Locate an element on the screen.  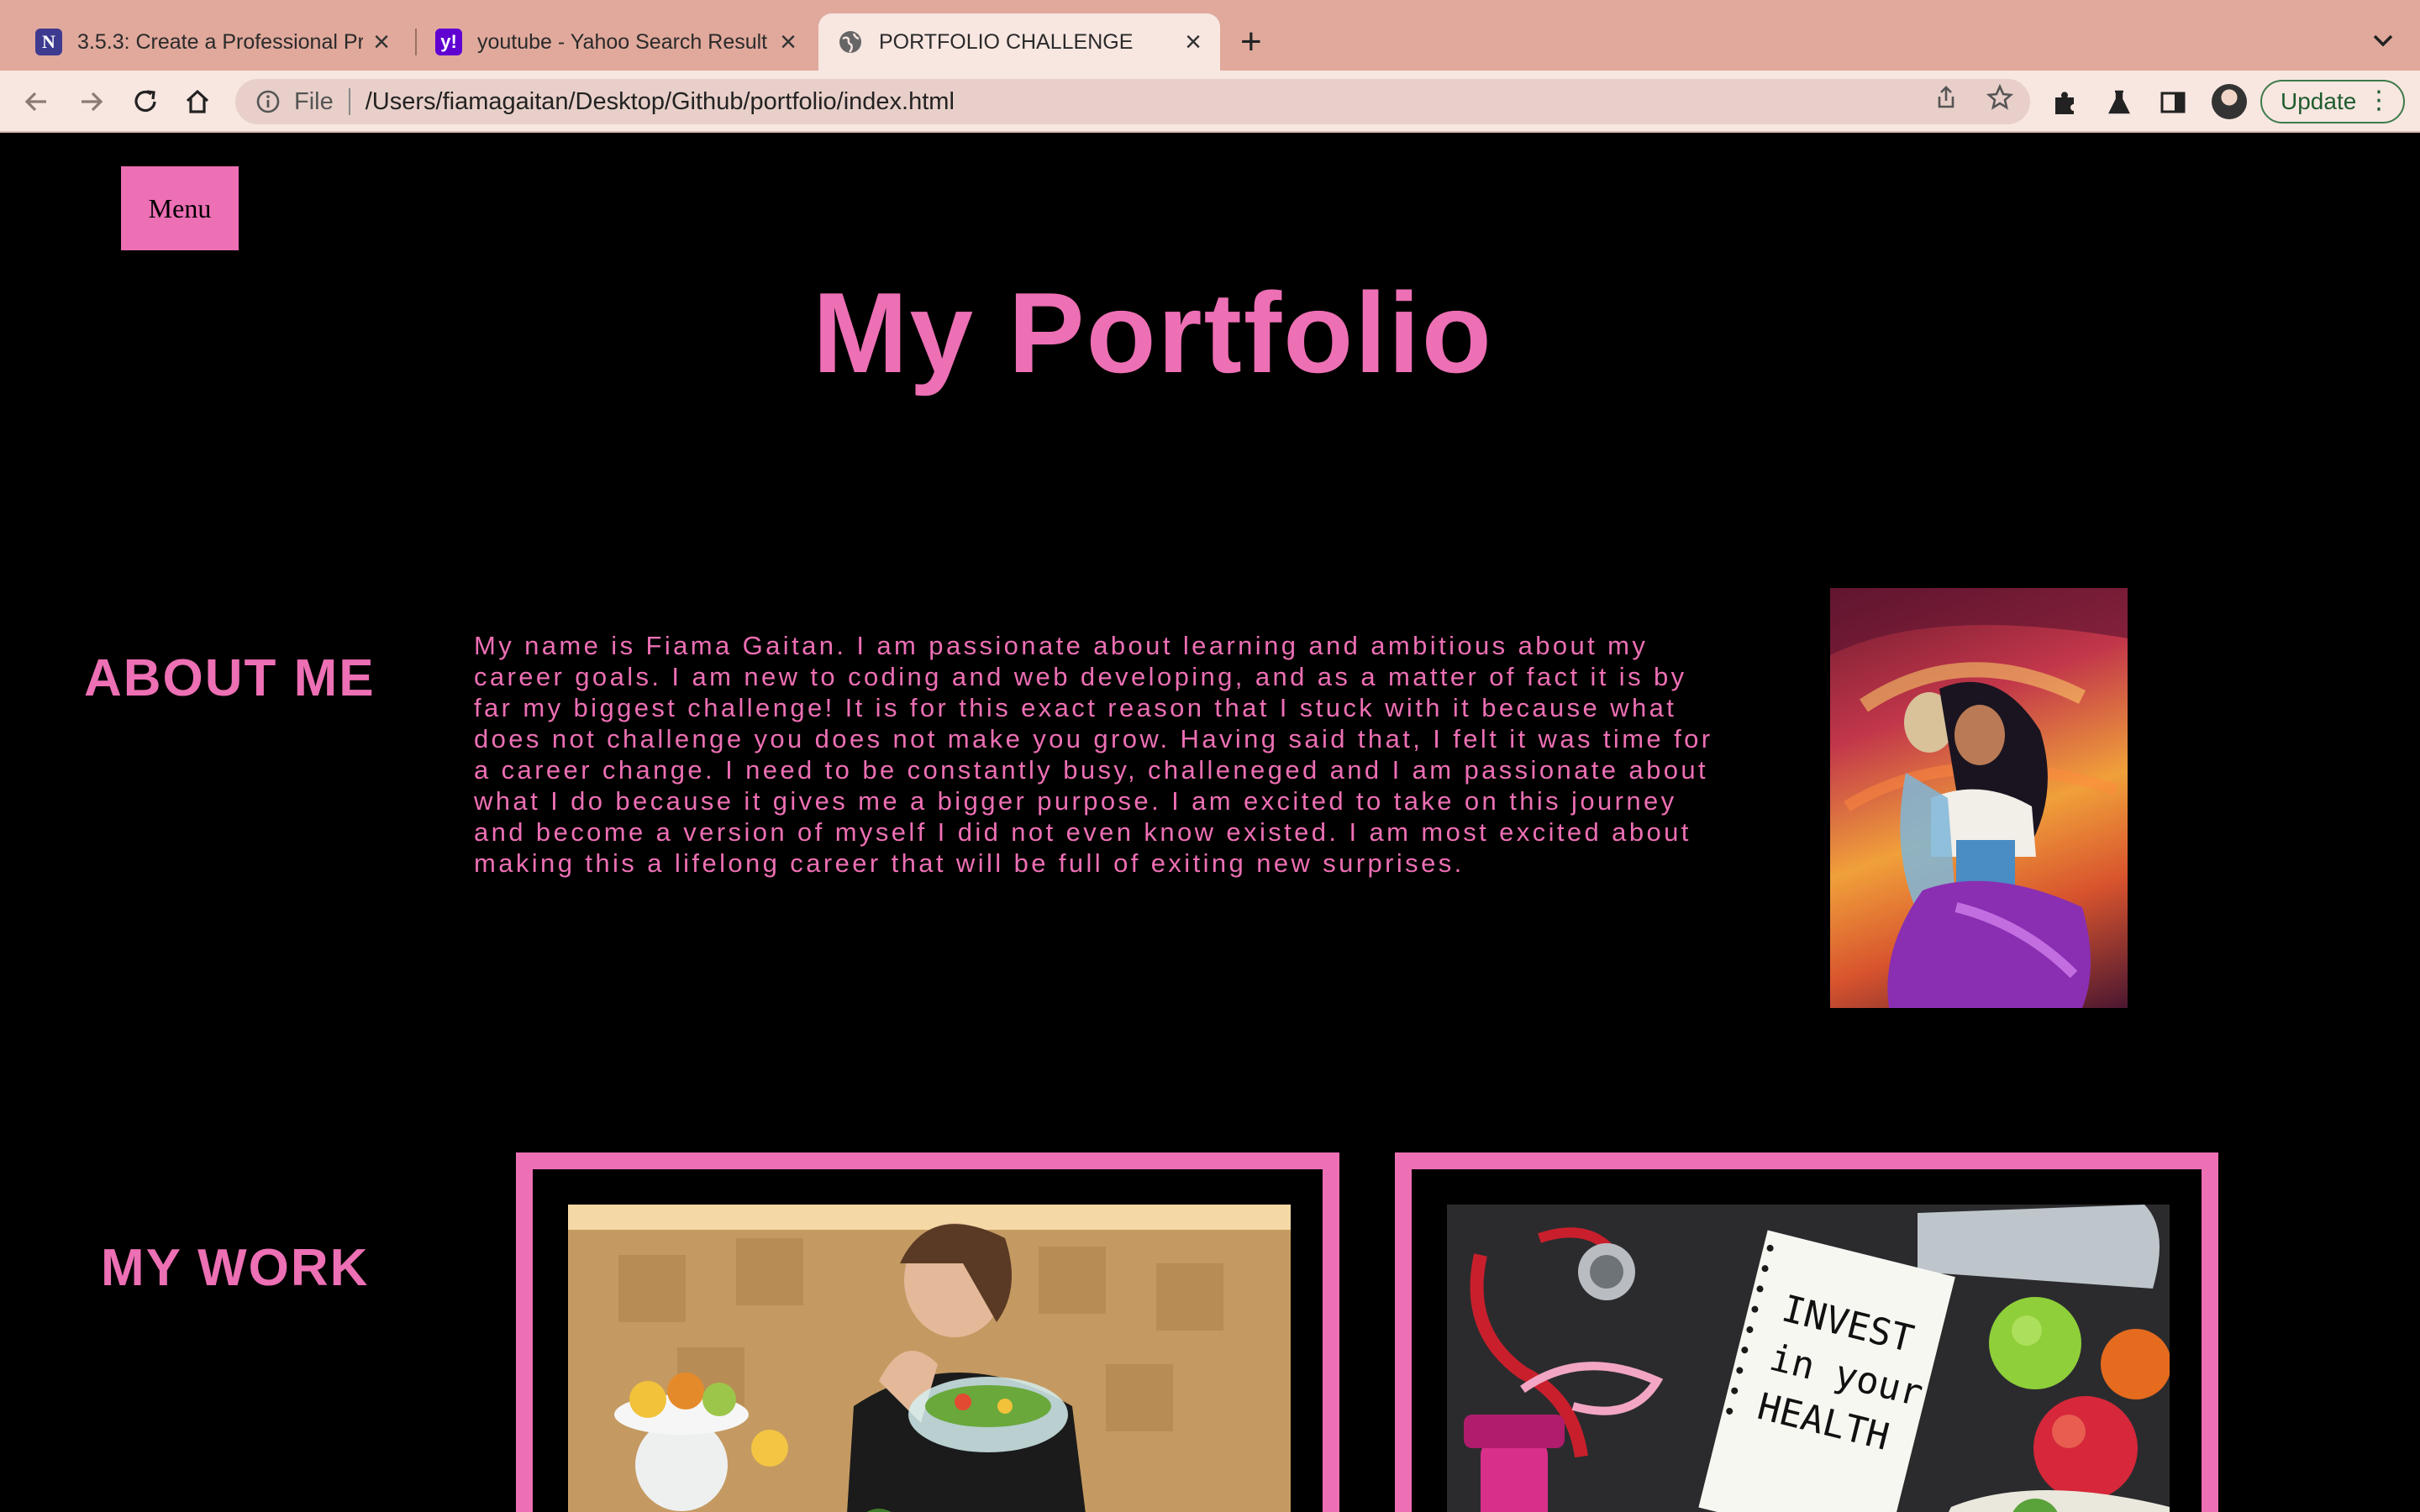
menu-button: Menu is located at coordinates (180, 208).